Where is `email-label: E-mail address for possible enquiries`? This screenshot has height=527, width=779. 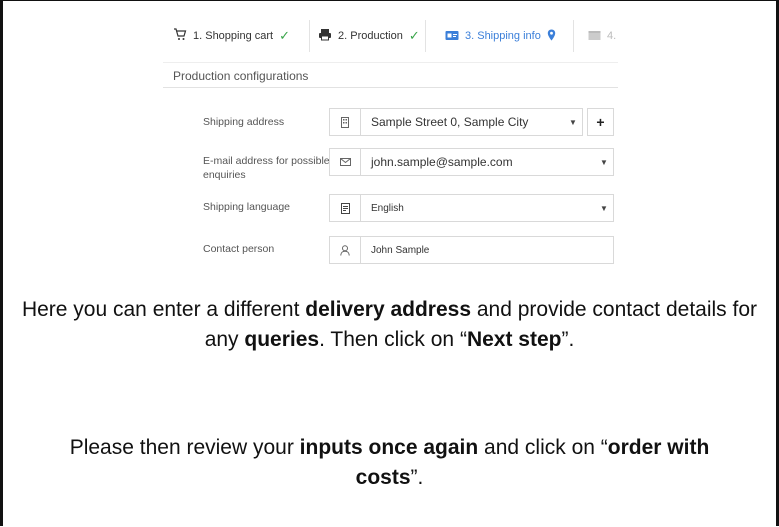 email-label: E-mail address for possible enquiries is located at coordinates (266, 168).